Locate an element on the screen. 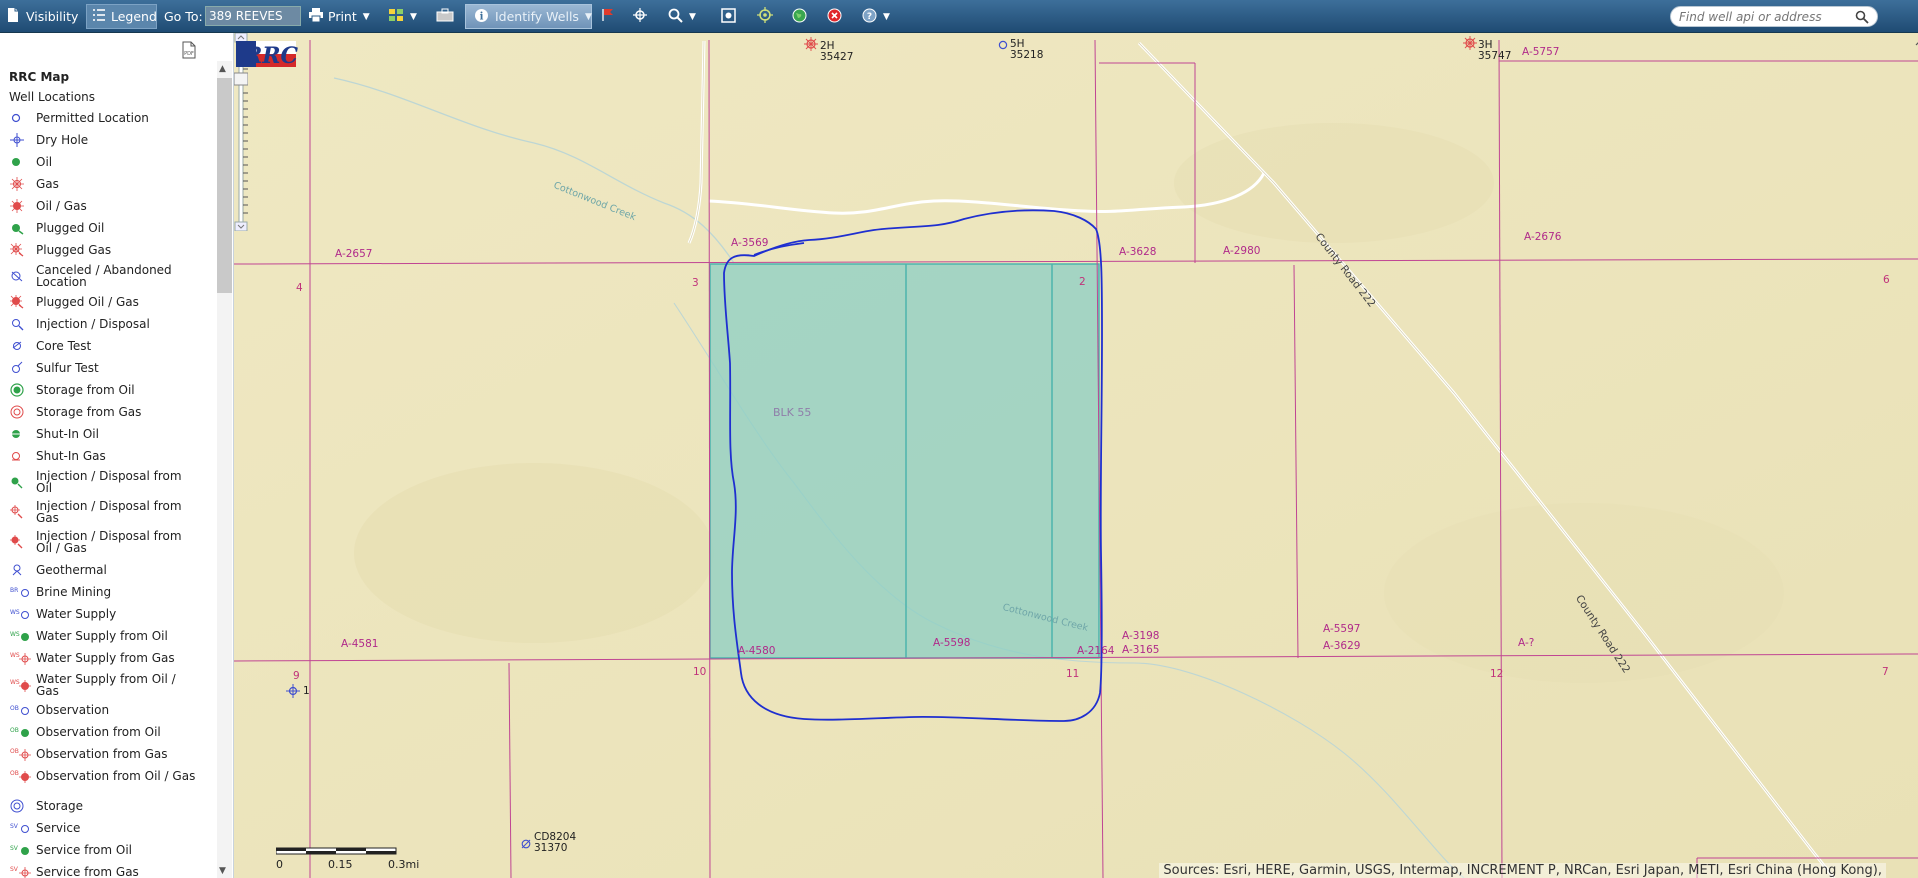 This screenshot has height=878, width=1918. service-gas-icon: SV is located at coordinates (21, 871).